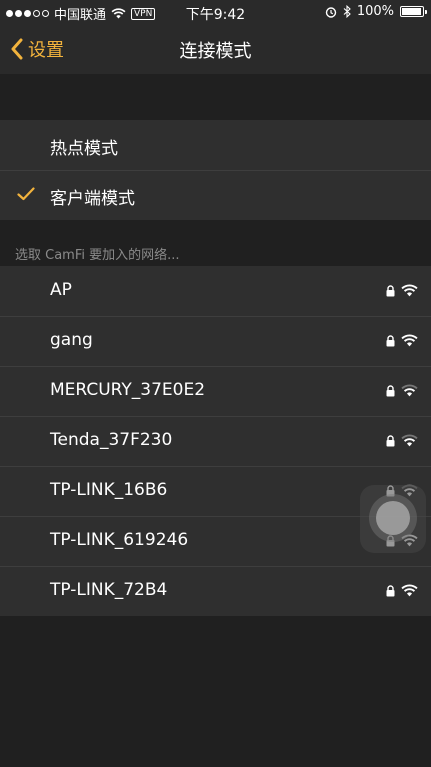  Describe the element at coordinates (84, 149) in the screenshot. I see `mode-label: 热点模式` at that location.